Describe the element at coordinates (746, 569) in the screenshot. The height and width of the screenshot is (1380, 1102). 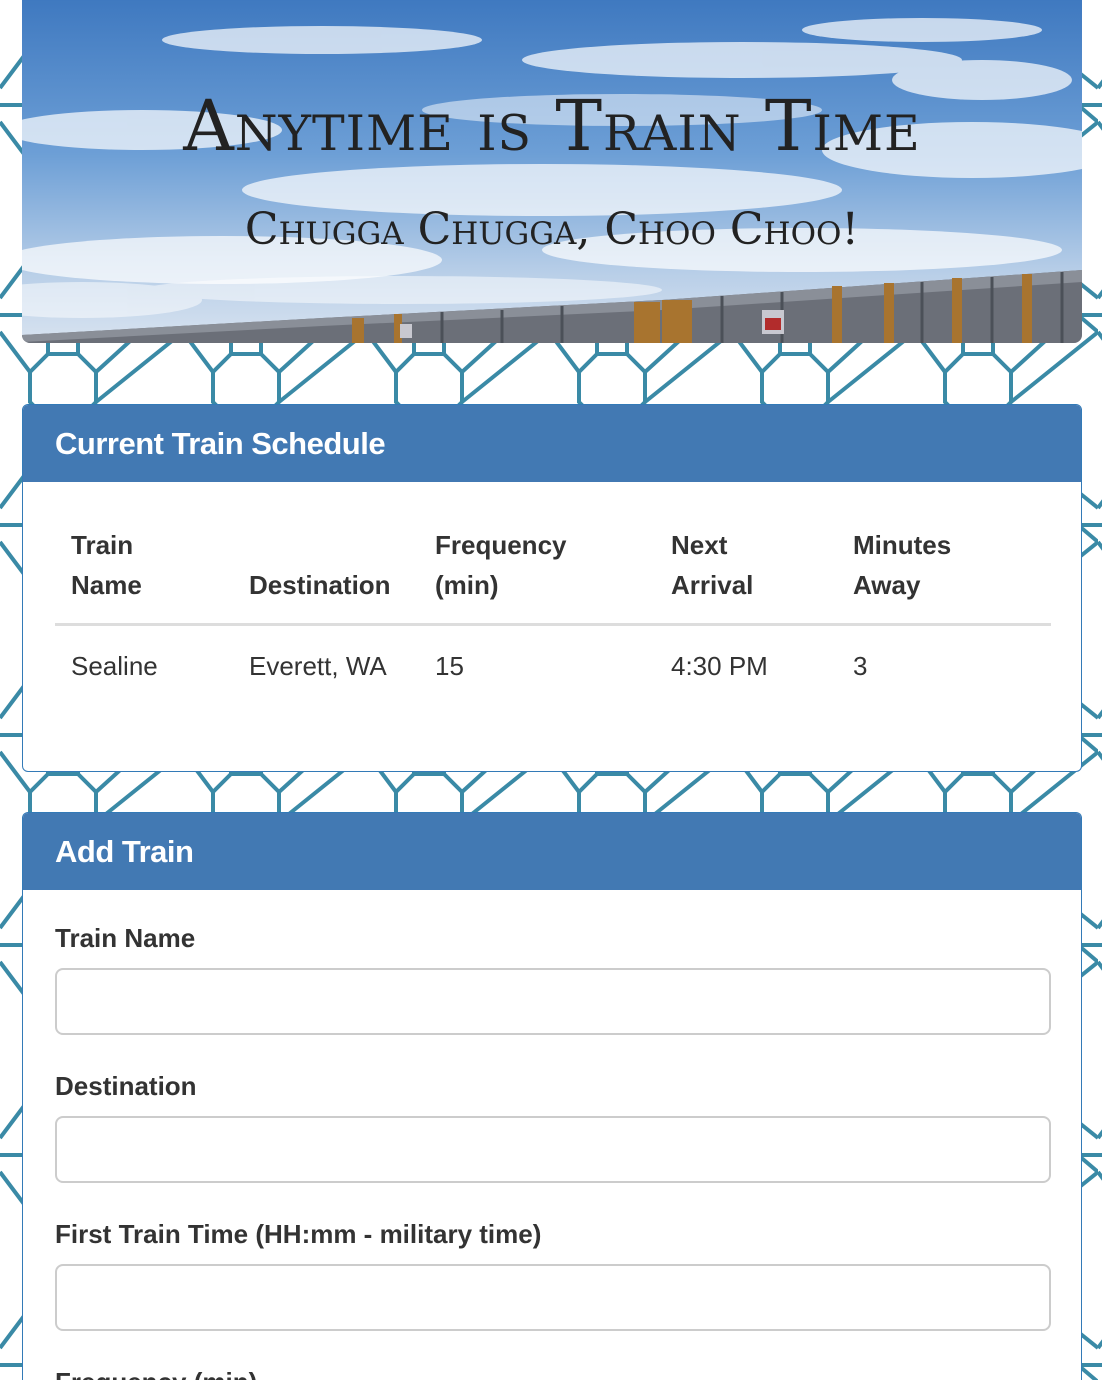
I see `column-header-next-arrival: Next Arrival` at that location.